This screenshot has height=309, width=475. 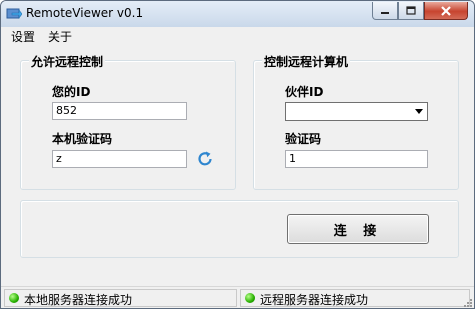 I want to click on your-id-label: 您的ID, so click(x=71, y=92).